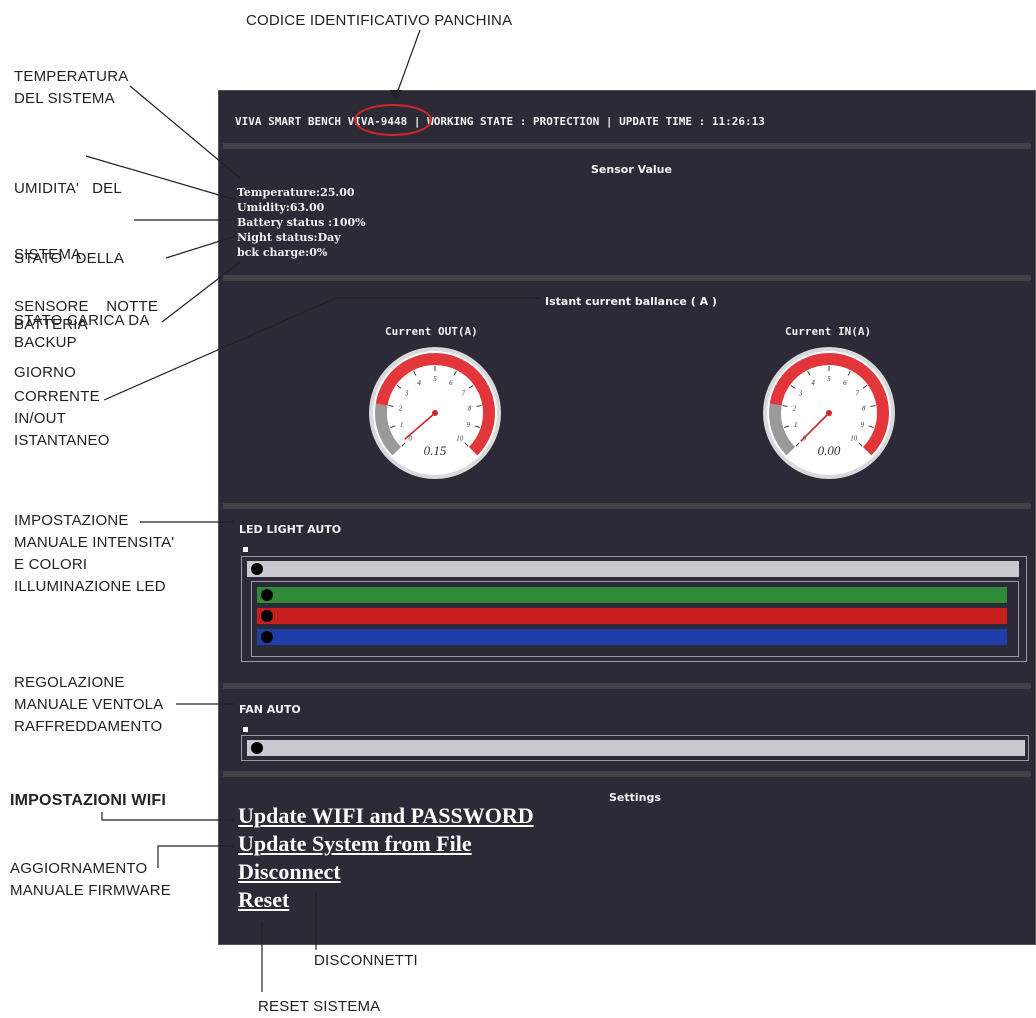  Describe the element at coordinates (281, 207) in the screenshot. I see `sensor-humidity: Umidity:63.00` at that location.